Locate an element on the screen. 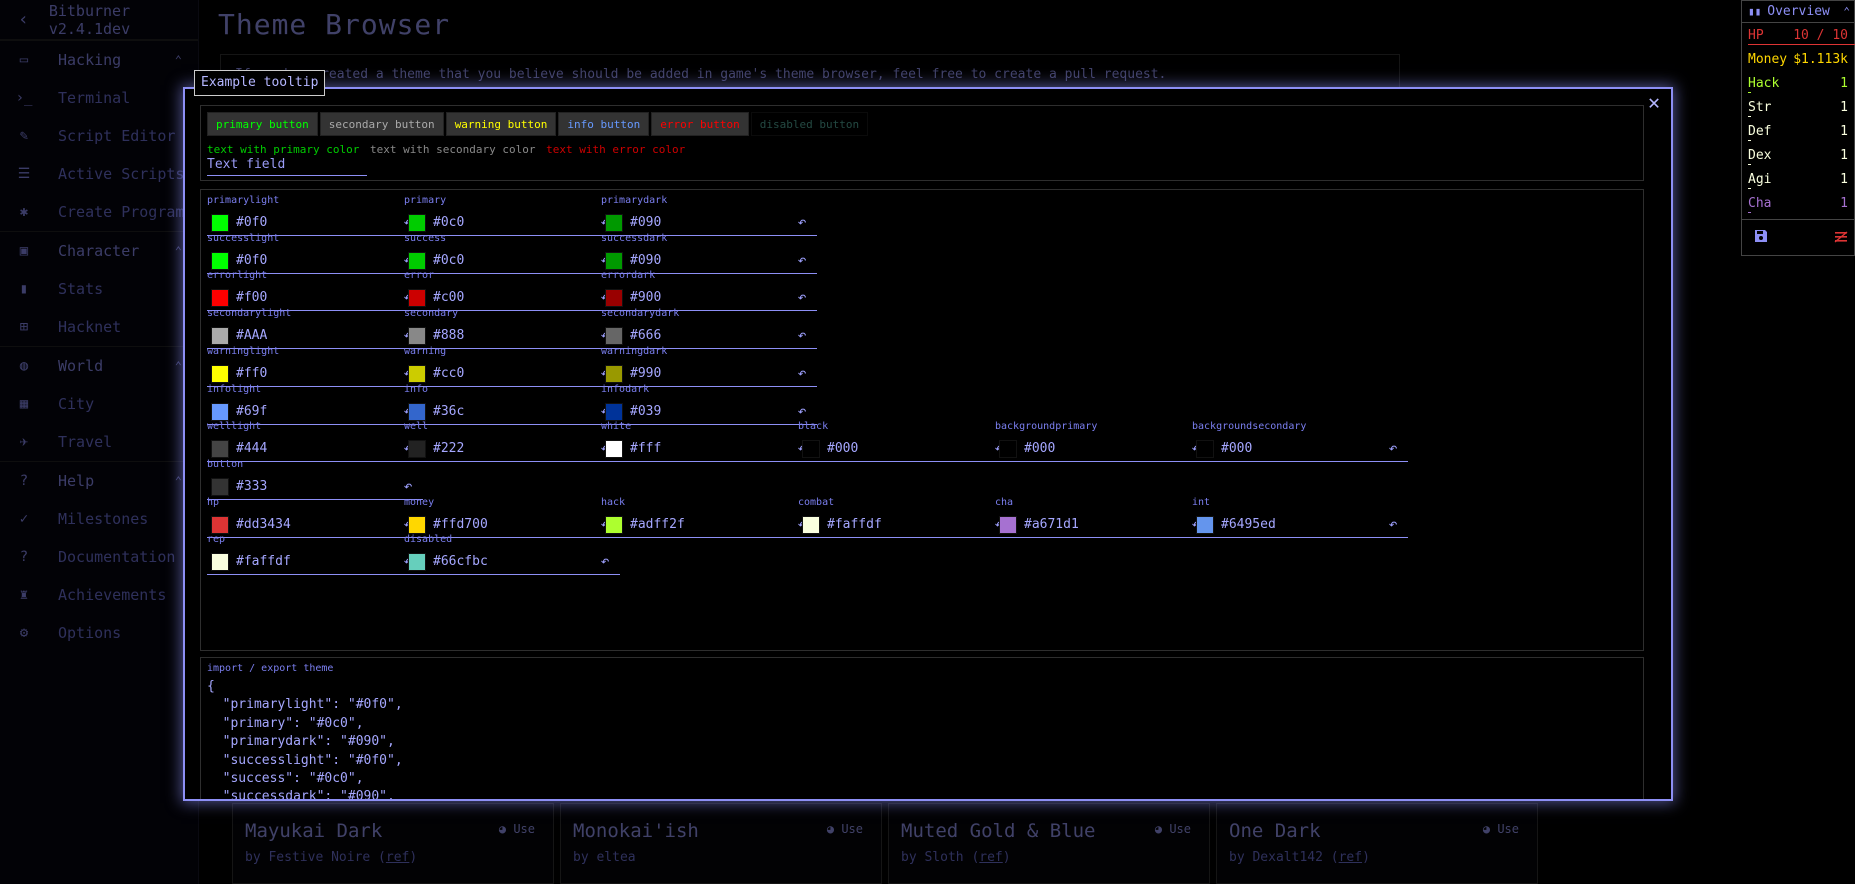 The height and width of the screenshot is (884, 1855). color-value: #a671d1 is located at coordinates (1051, 524).